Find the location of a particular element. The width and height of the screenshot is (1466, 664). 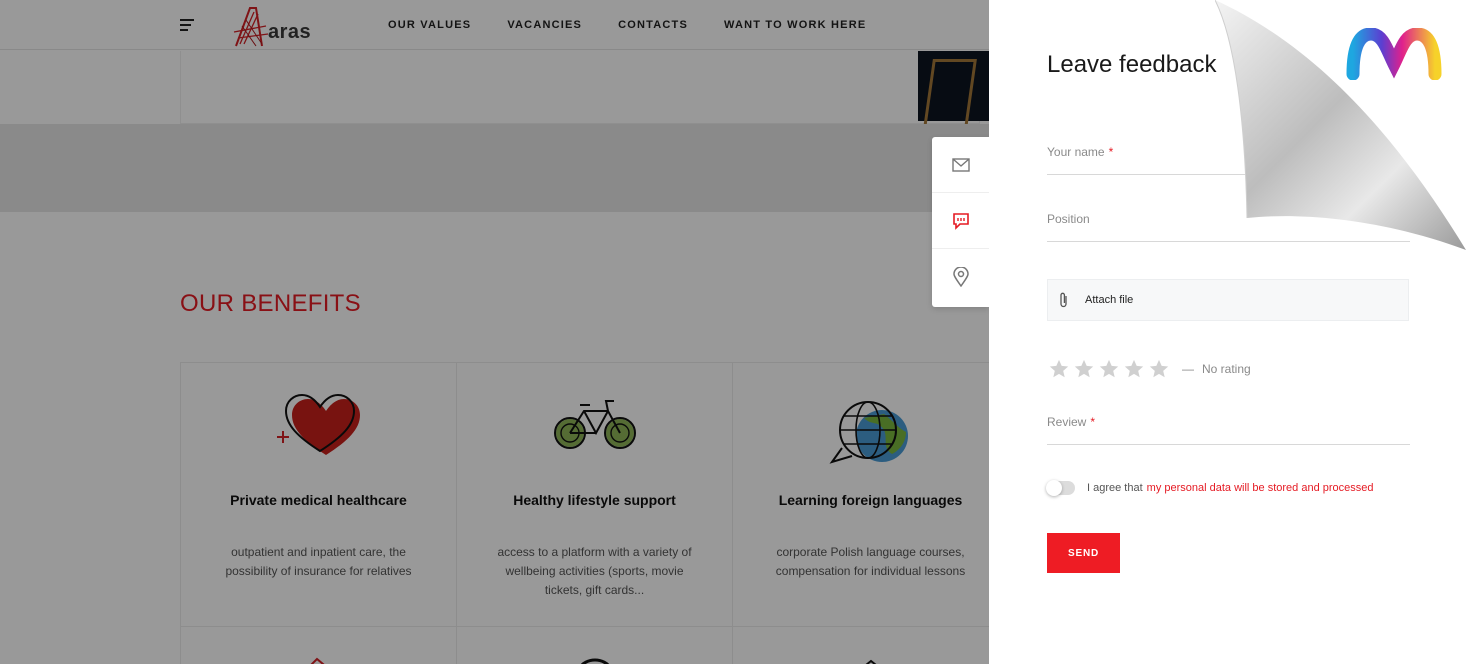

brand-m-logo-icon is located at coordinates (1394, 54).